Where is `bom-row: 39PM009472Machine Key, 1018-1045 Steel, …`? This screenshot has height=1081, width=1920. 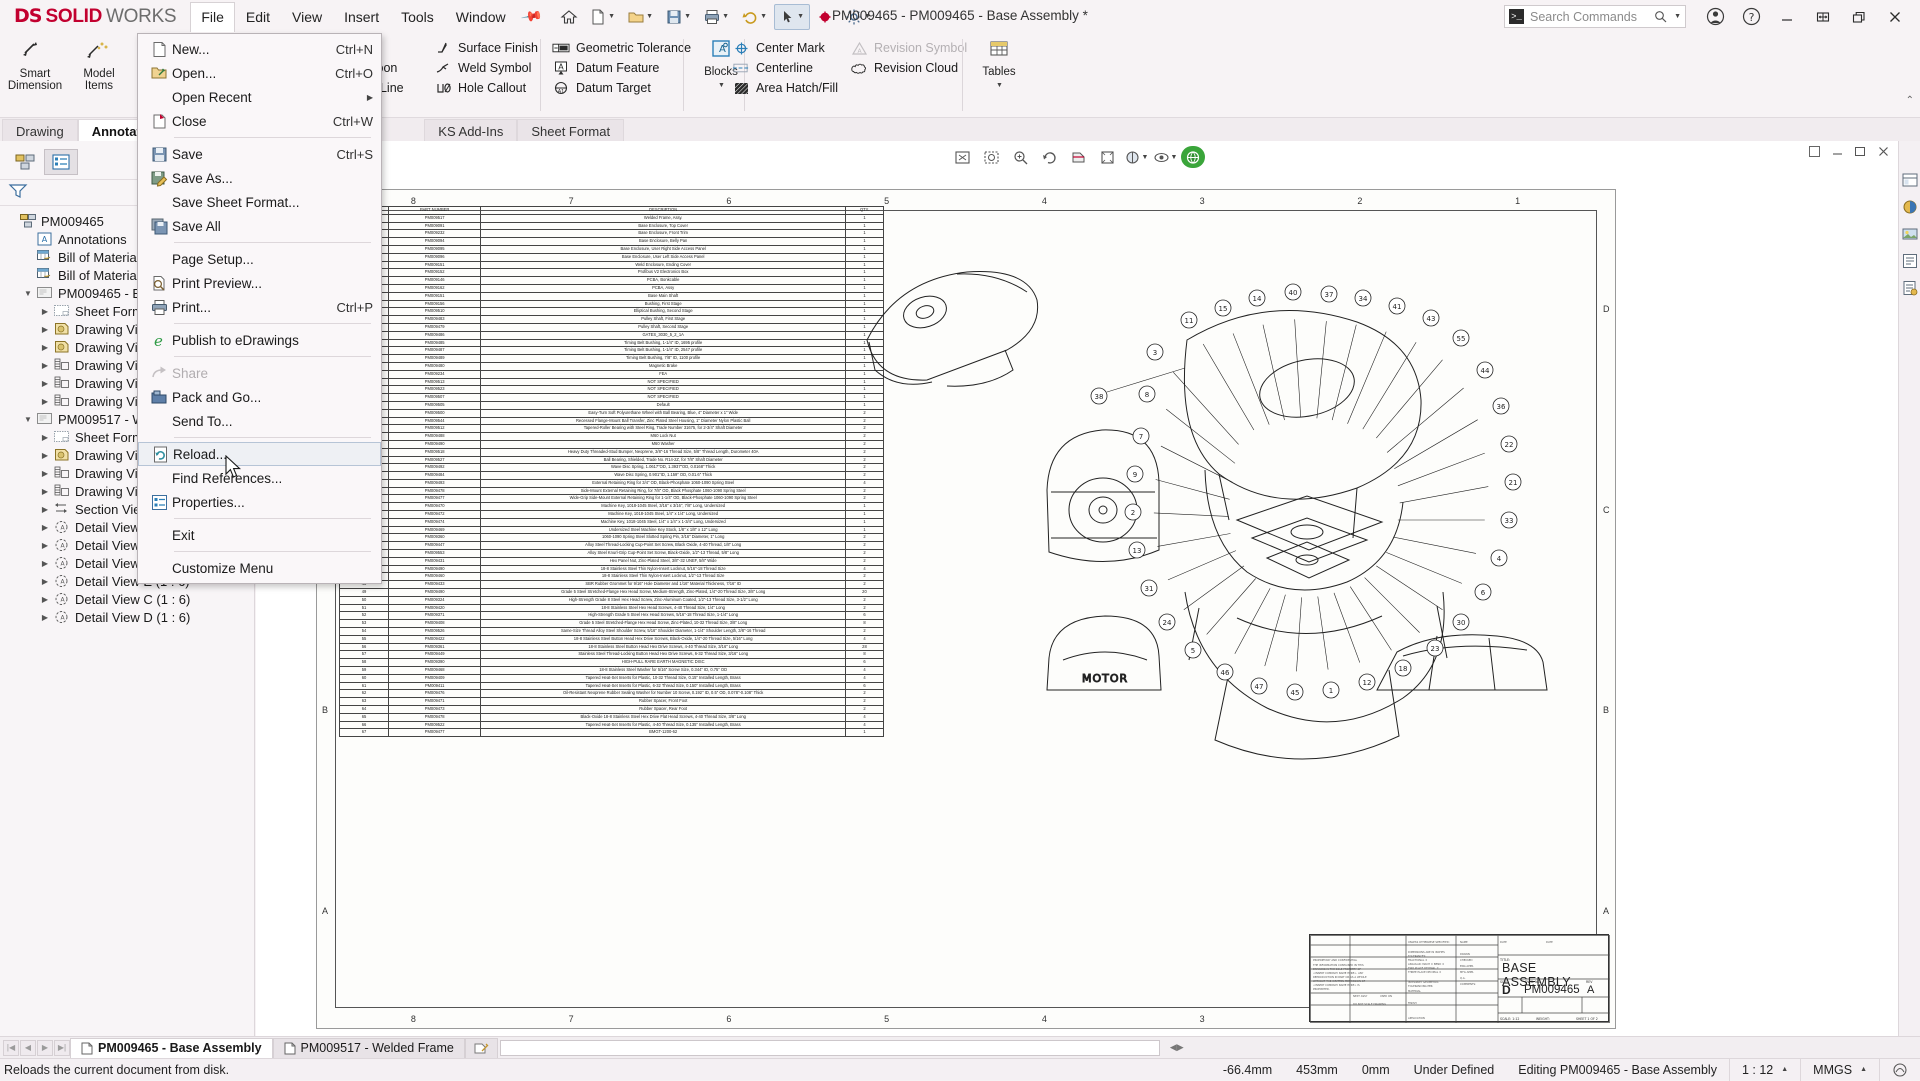
bom-row: 39PM009472Machine Key, 1018-1045 Steel, … is located at coordinates (612, 515).